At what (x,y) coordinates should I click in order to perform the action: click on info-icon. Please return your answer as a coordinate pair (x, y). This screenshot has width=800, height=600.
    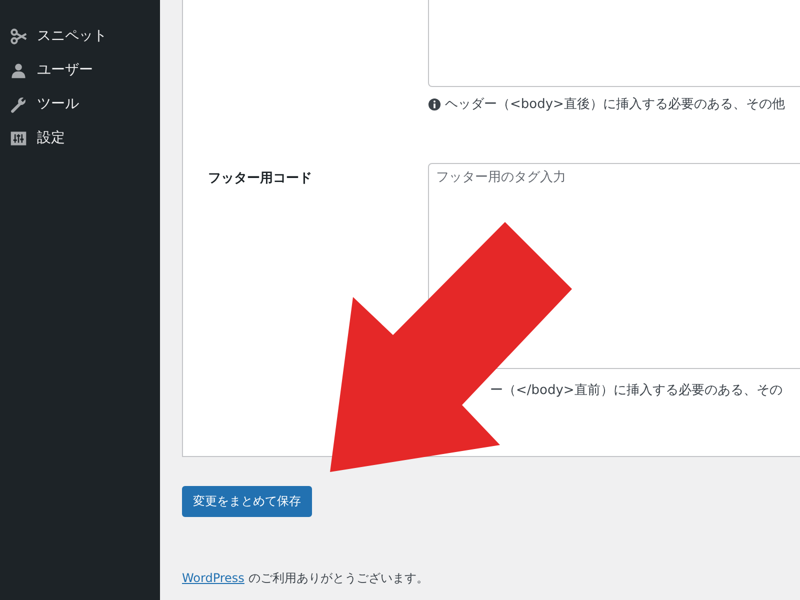
    Looking at the image, I should click on (434, 104).